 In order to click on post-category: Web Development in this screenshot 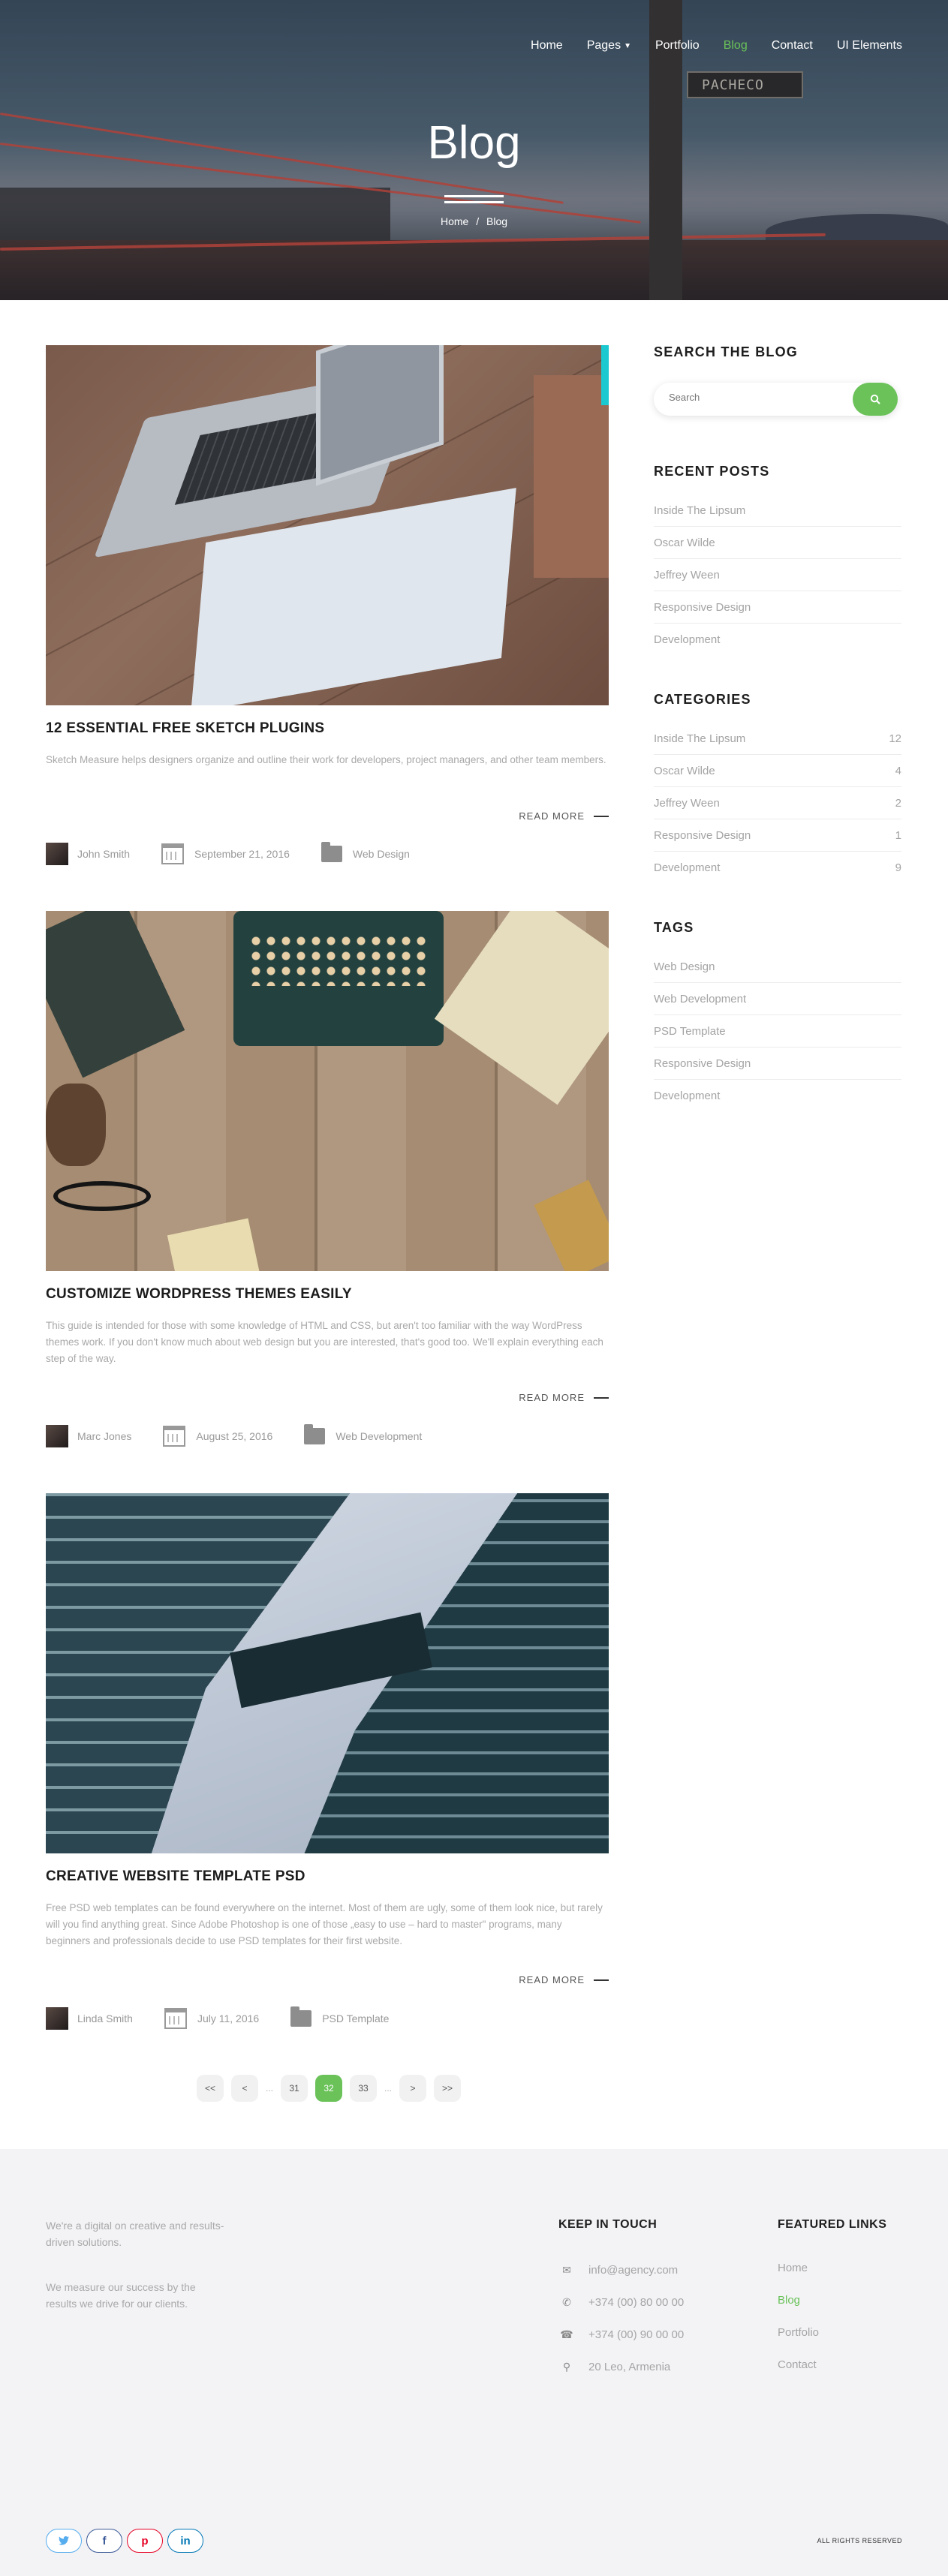, I will do `click(379, 1436)`.